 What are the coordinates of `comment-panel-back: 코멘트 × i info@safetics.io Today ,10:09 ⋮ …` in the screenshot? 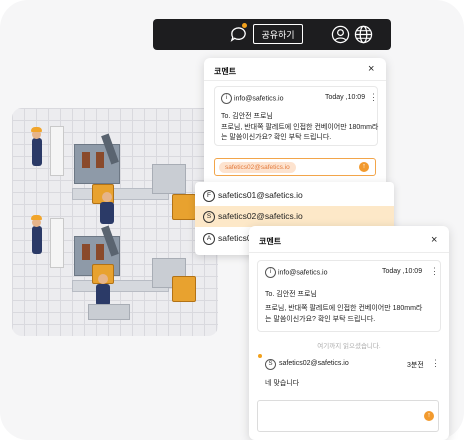 It's located at (295, 123).